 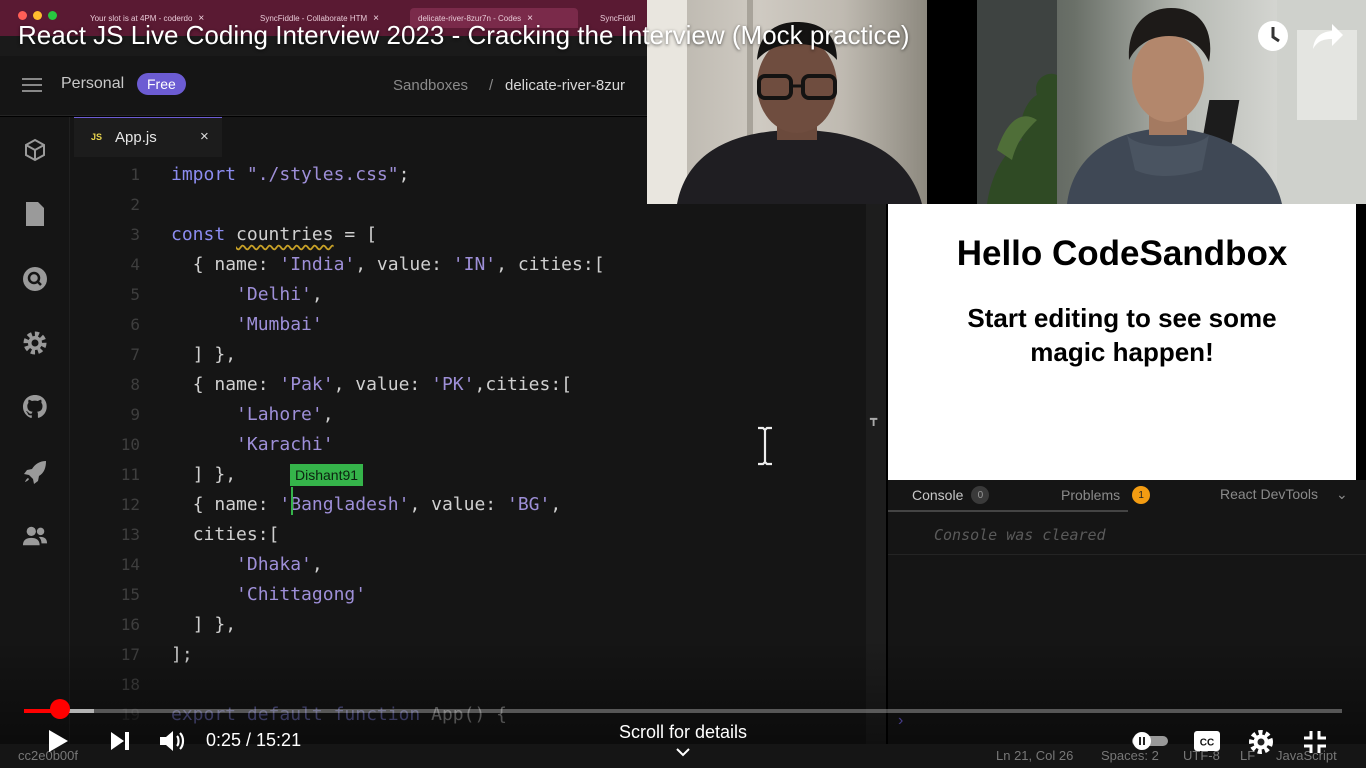 What do you see at coordinates (254, 740) in the screenshot?
I see `time-display: 0:25 / 15:21` at bounding box center [254, 740].